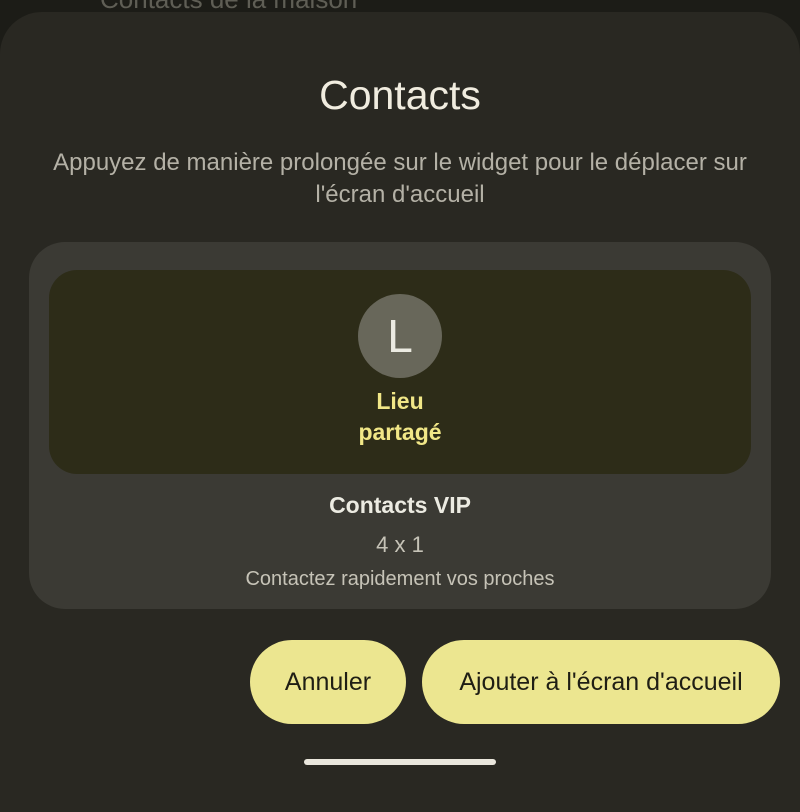 The image size is (800, 812). What do you see at coordinates (328, 682) in the screenshot?
I see `cancel-button: Annuler` at bounding box center [328, 682].